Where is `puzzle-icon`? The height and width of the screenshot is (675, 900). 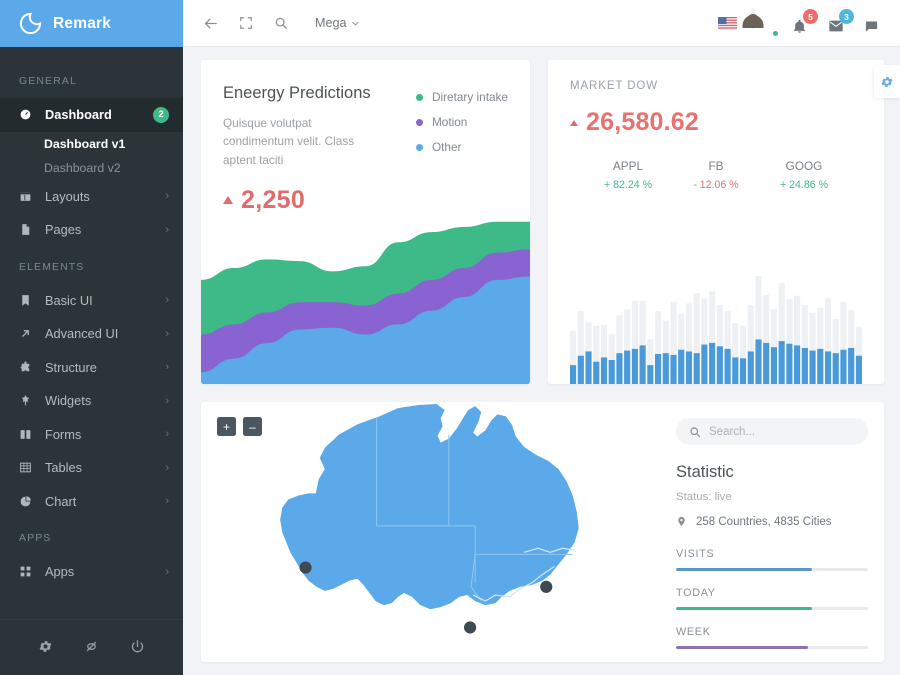 puzzle-icon is located at coordinates (32, 367).